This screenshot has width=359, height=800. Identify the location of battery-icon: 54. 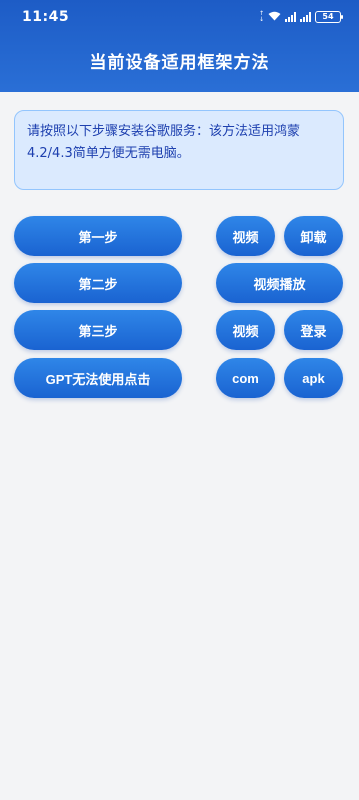
(329, 17).